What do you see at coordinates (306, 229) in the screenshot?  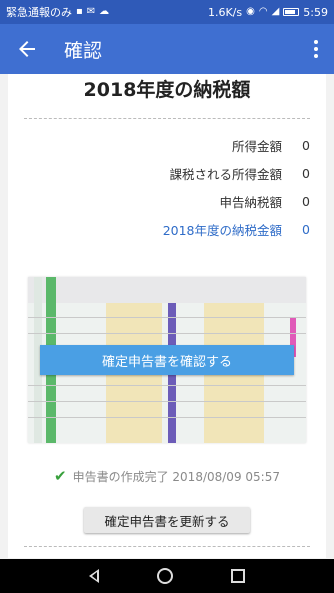 I see `total-tax-value: 0` at bounding box center [306, 229].